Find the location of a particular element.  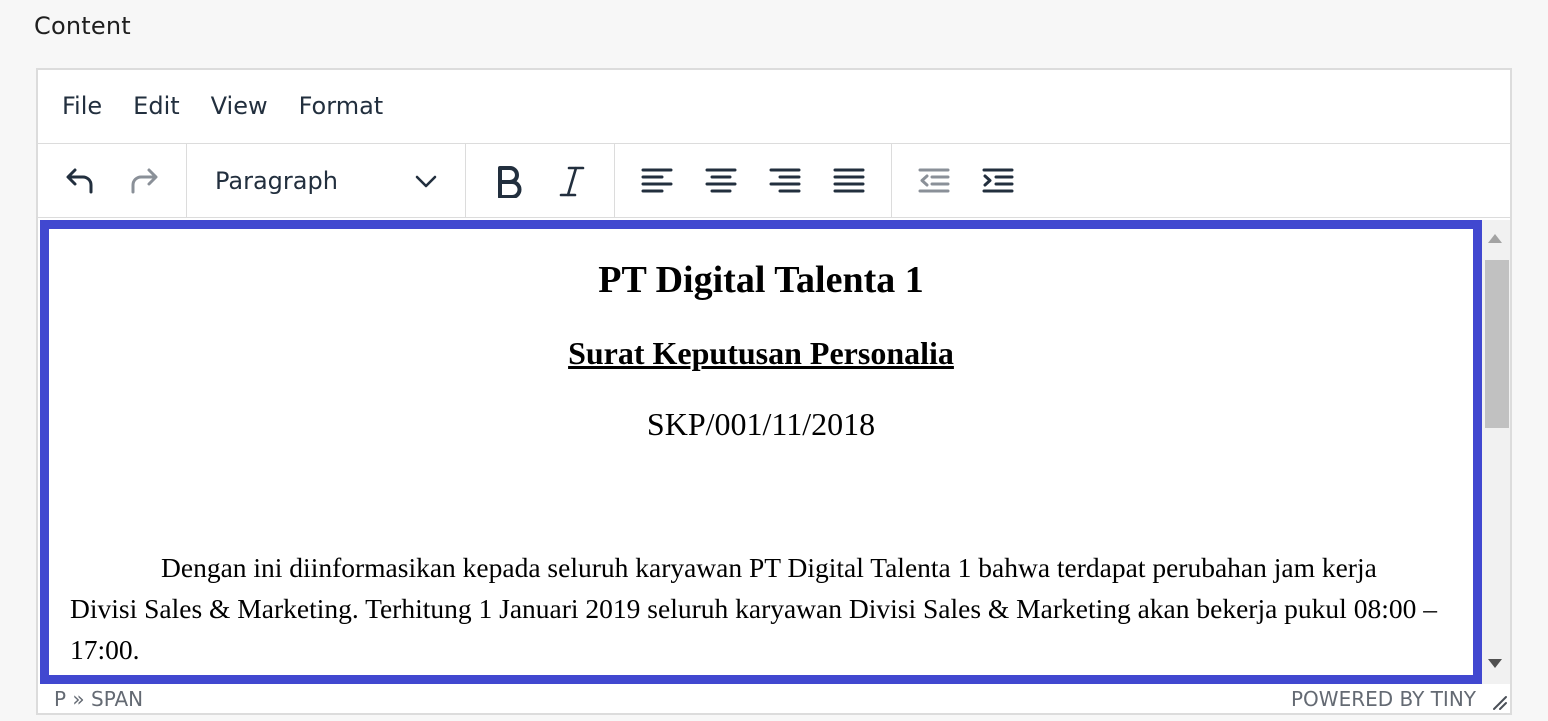

undo-icon is located at coordinates (80, 181).